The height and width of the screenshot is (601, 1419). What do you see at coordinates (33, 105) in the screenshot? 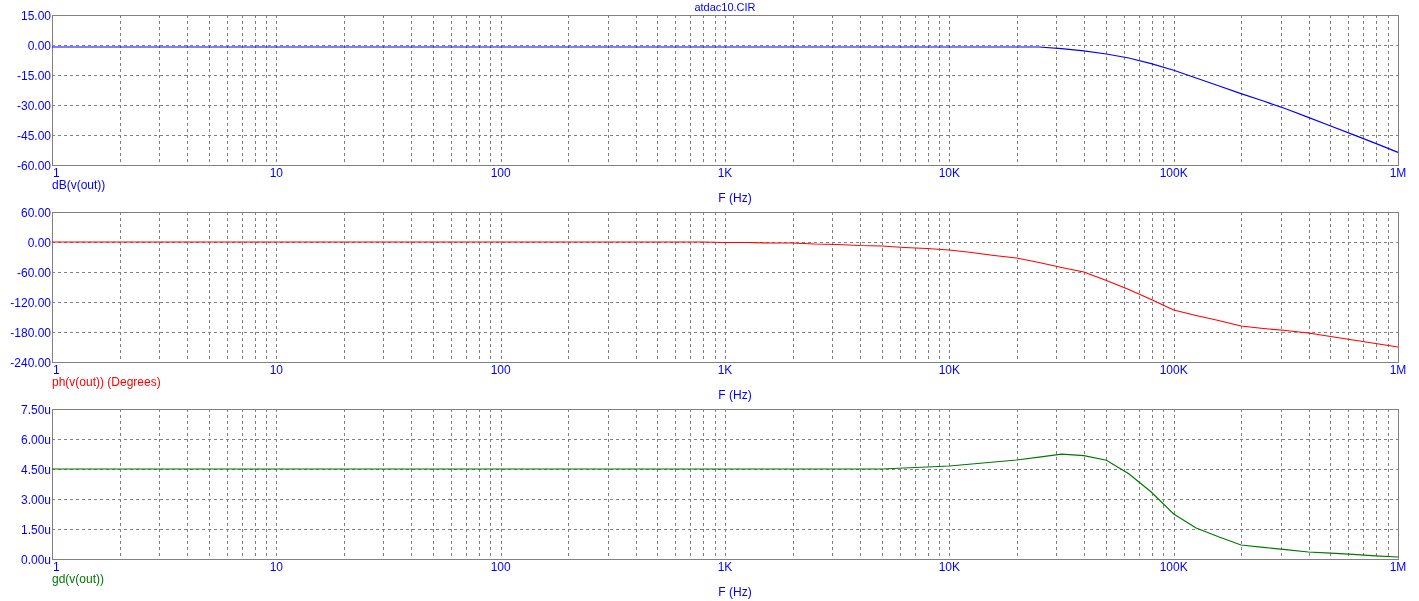
I see `y-tick-label: -30.00` at bounding box center [33, 105].